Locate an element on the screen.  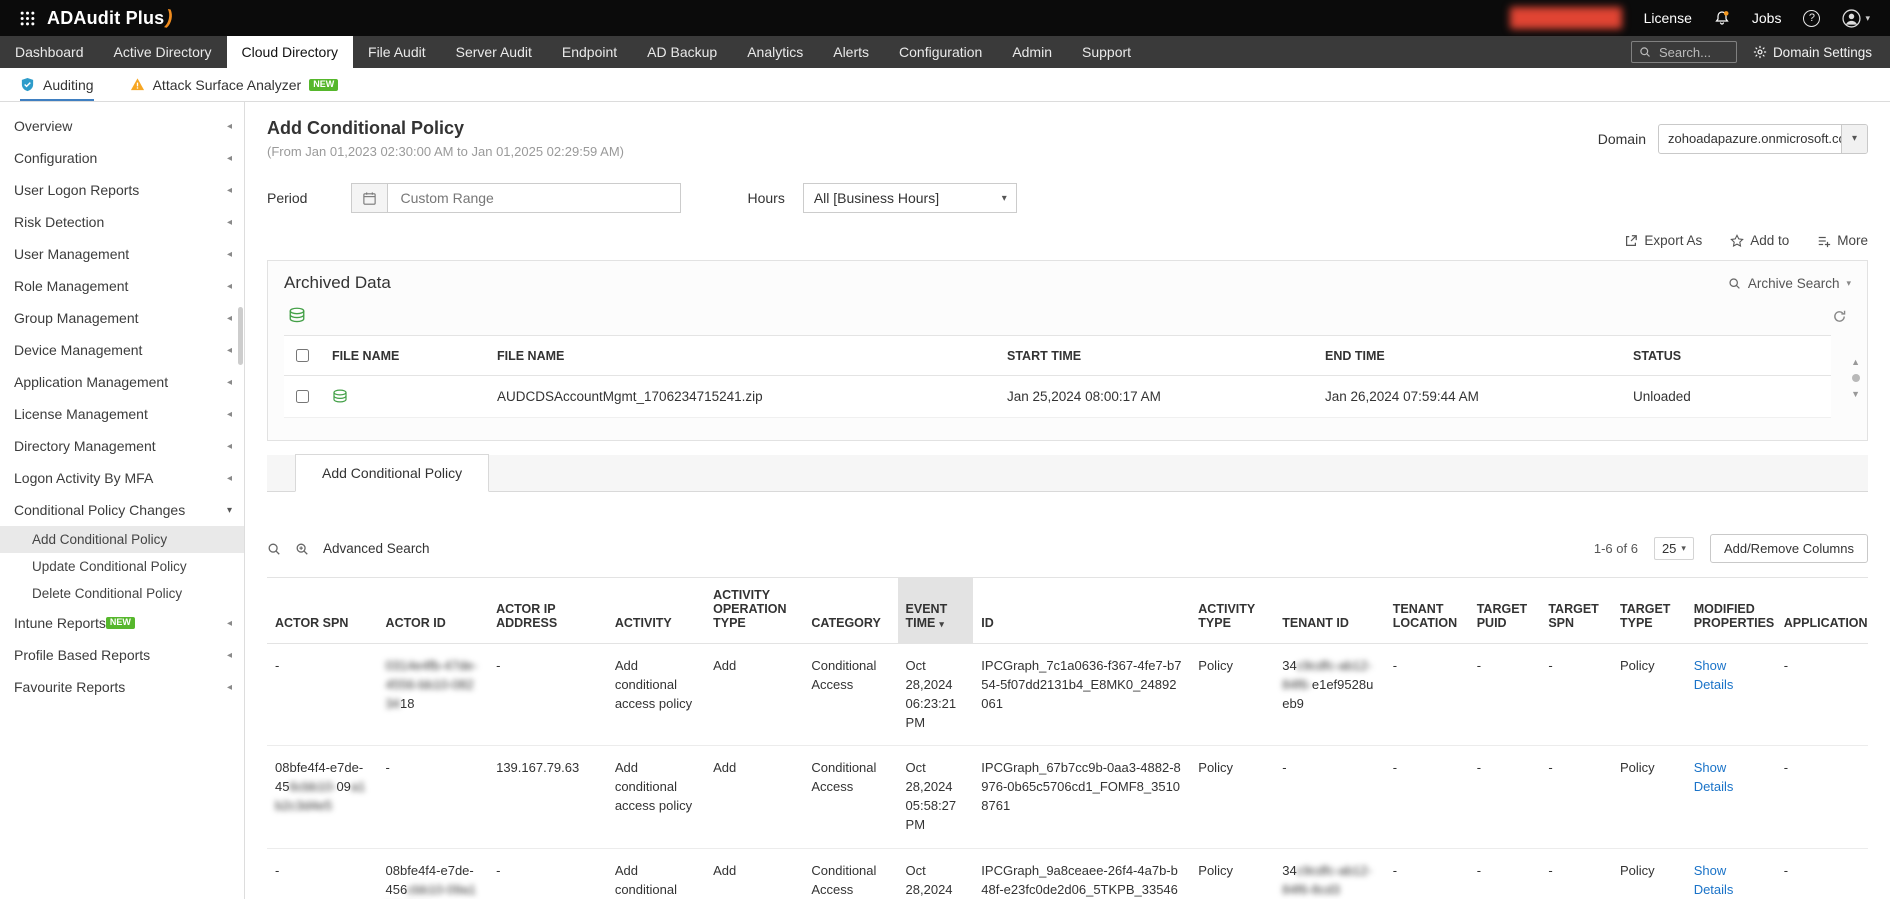
domain-settings-label: Domain Settings is located at coordinates (1822, 52).